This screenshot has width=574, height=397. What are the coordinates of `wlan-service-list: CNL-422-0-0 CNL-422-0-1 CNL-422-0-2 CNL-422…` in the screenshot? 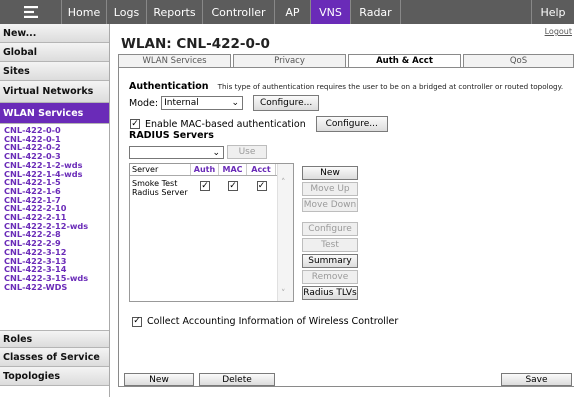 It's located at (54, 222).